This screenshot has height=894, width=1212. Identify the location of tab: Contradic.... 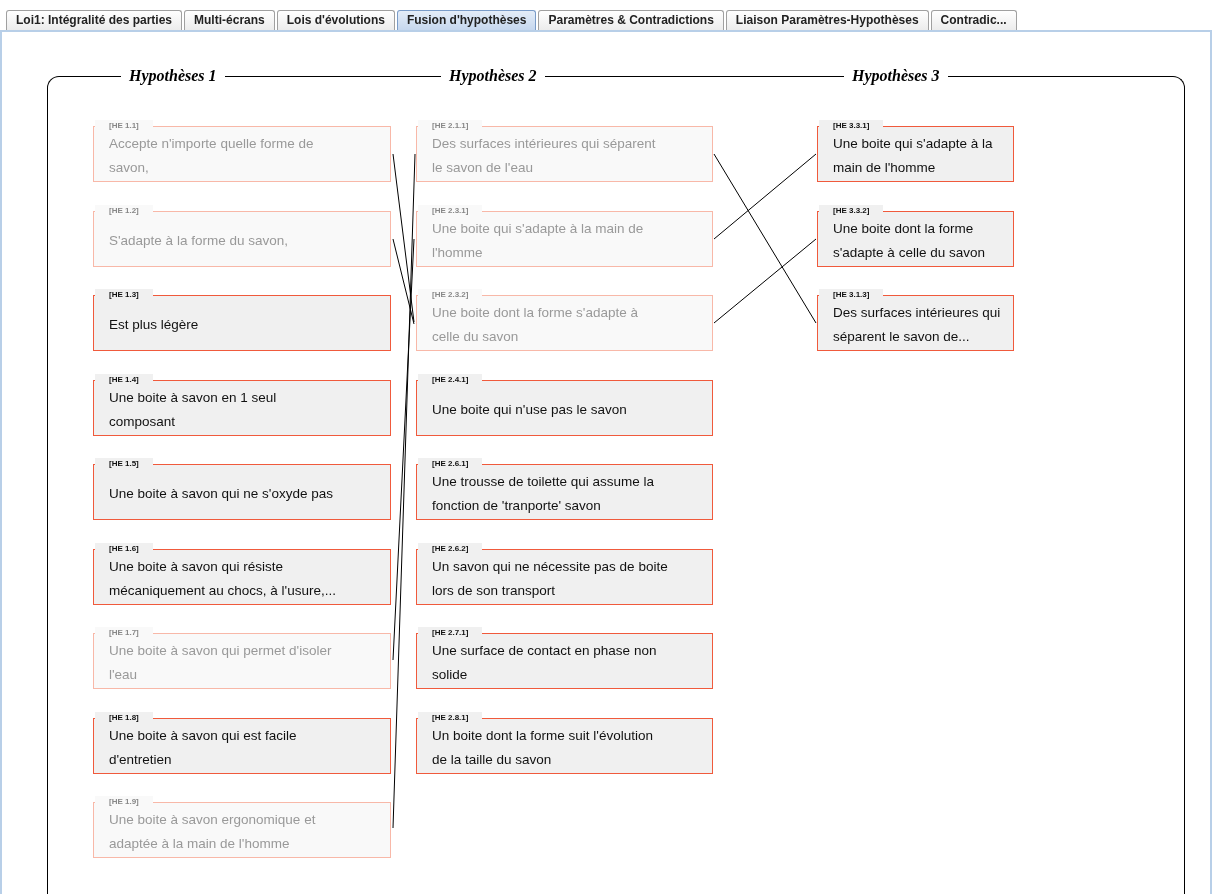
(973, 20).